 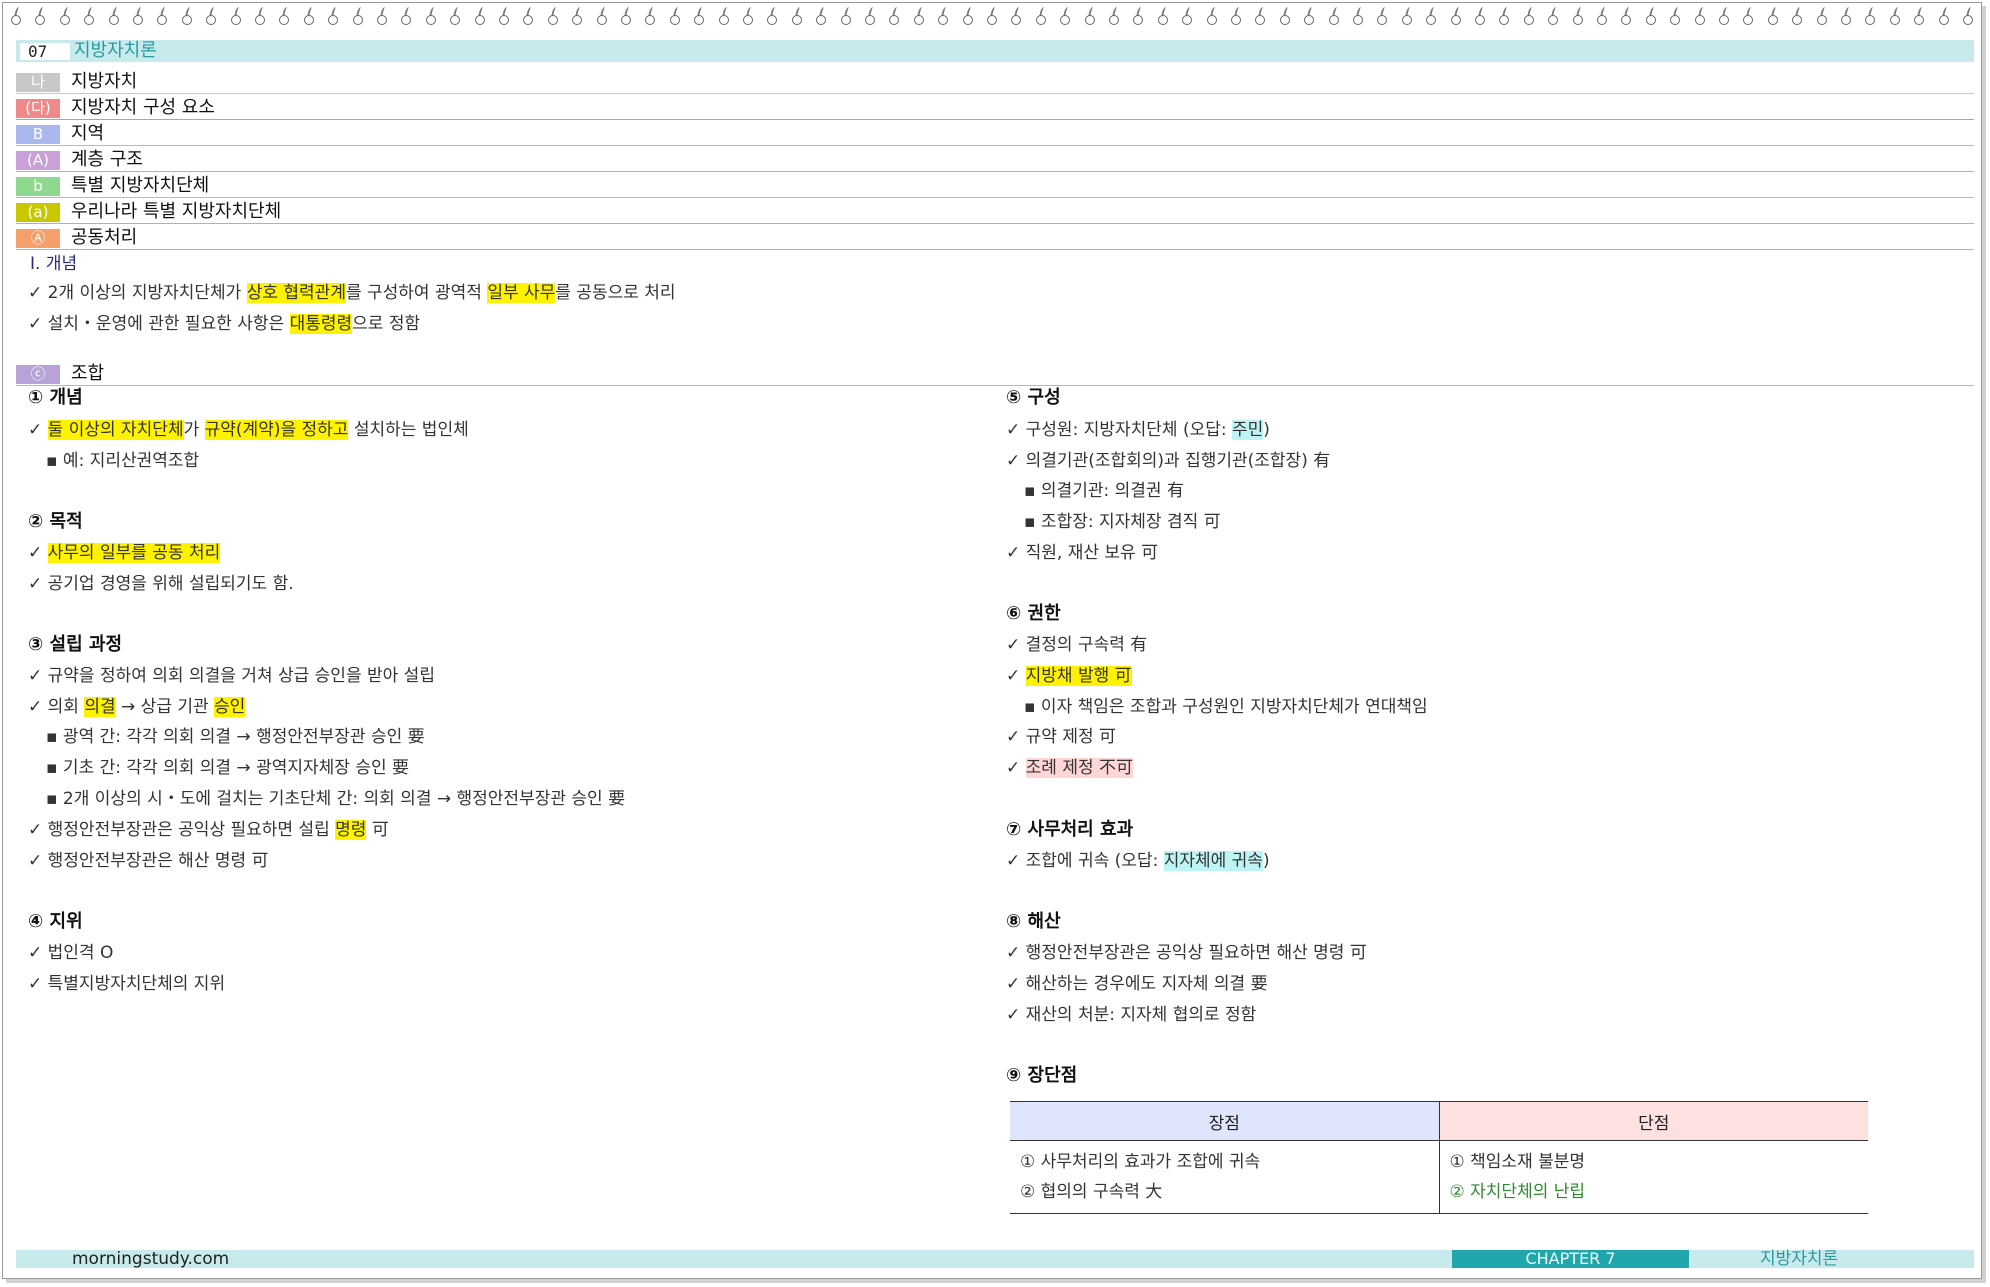 I want to click on s4-title: ④ 지위, so click(x=55, y=921).